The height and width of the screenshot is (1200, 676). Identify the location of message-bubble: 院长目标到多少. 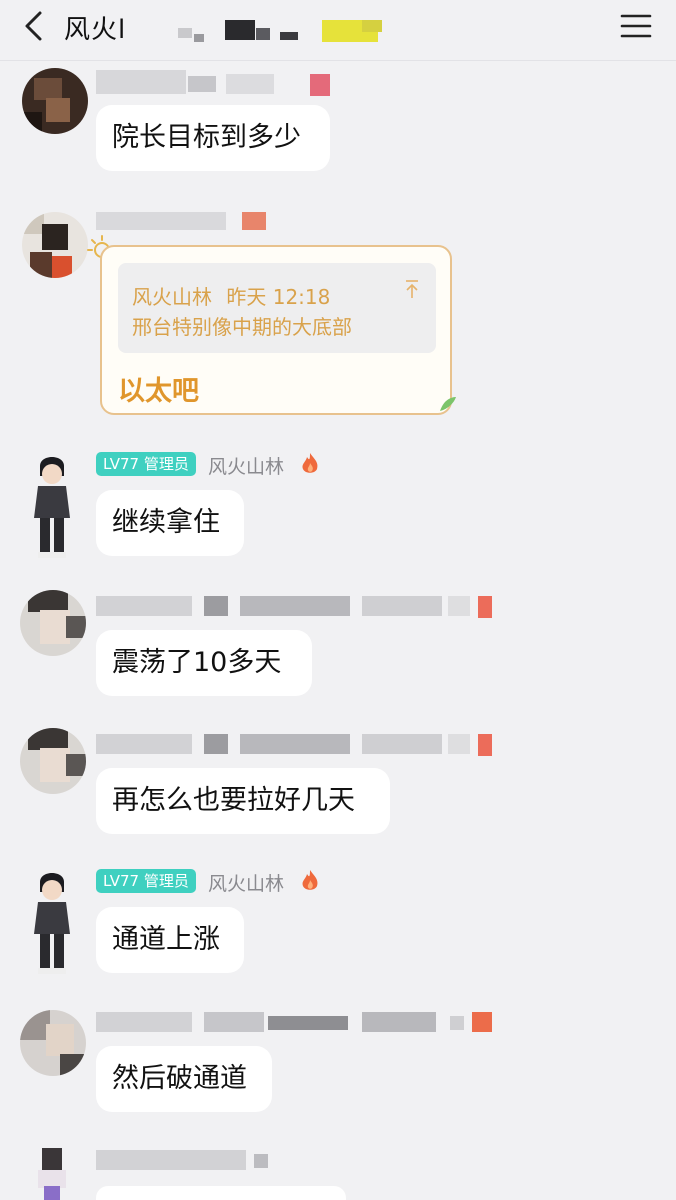
(213, 138).